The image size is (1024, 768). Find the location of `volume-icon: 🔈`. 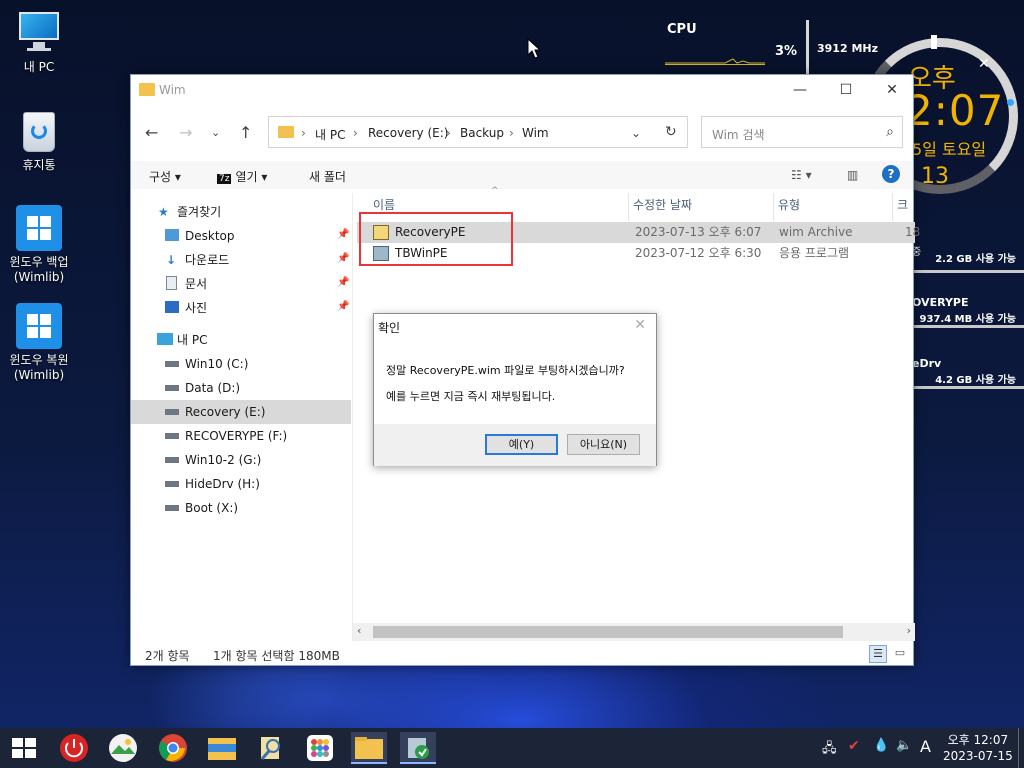

volume-icon: 🔈 is located at coordinates (904, 745).